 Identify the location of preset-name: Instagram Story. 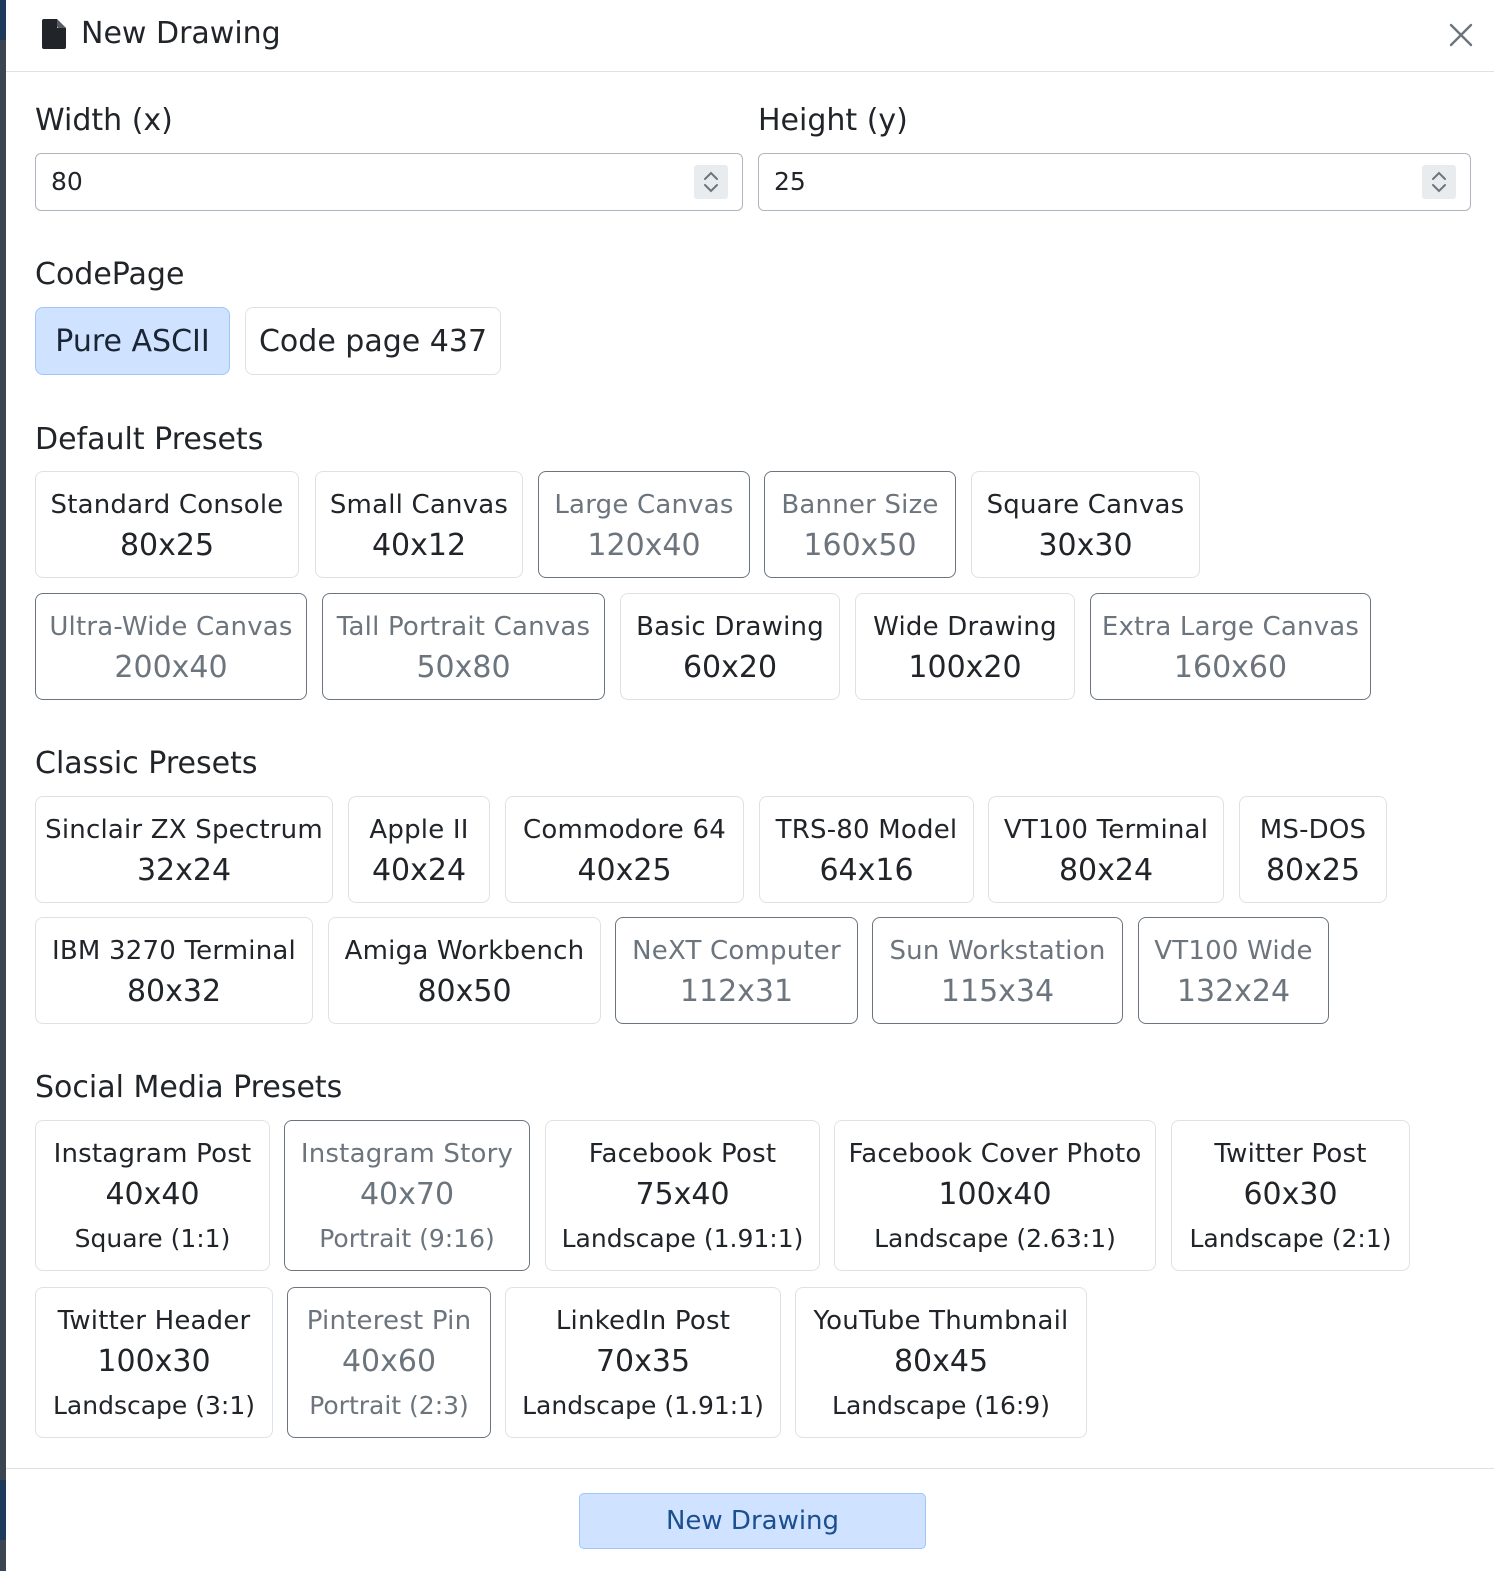
(407, 1154).